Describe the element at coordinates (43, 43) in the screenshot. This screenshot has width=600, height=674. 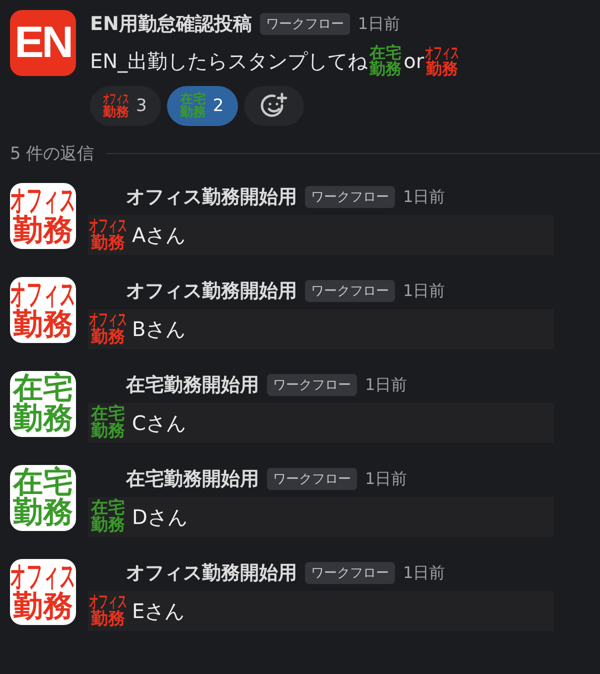
I see `app-logo: EN` at that location.